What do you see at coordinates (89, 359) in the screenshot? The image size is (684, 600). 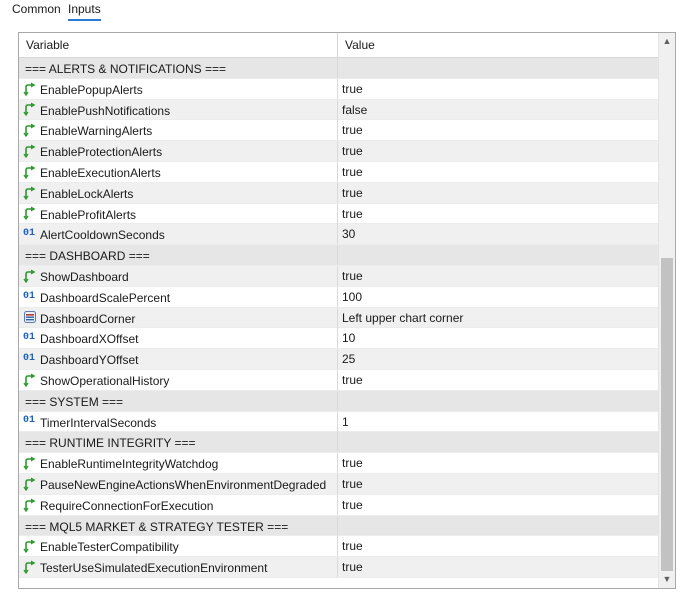 I see `variable-name: DashboardYOffset` at bounding box center [89, 359].